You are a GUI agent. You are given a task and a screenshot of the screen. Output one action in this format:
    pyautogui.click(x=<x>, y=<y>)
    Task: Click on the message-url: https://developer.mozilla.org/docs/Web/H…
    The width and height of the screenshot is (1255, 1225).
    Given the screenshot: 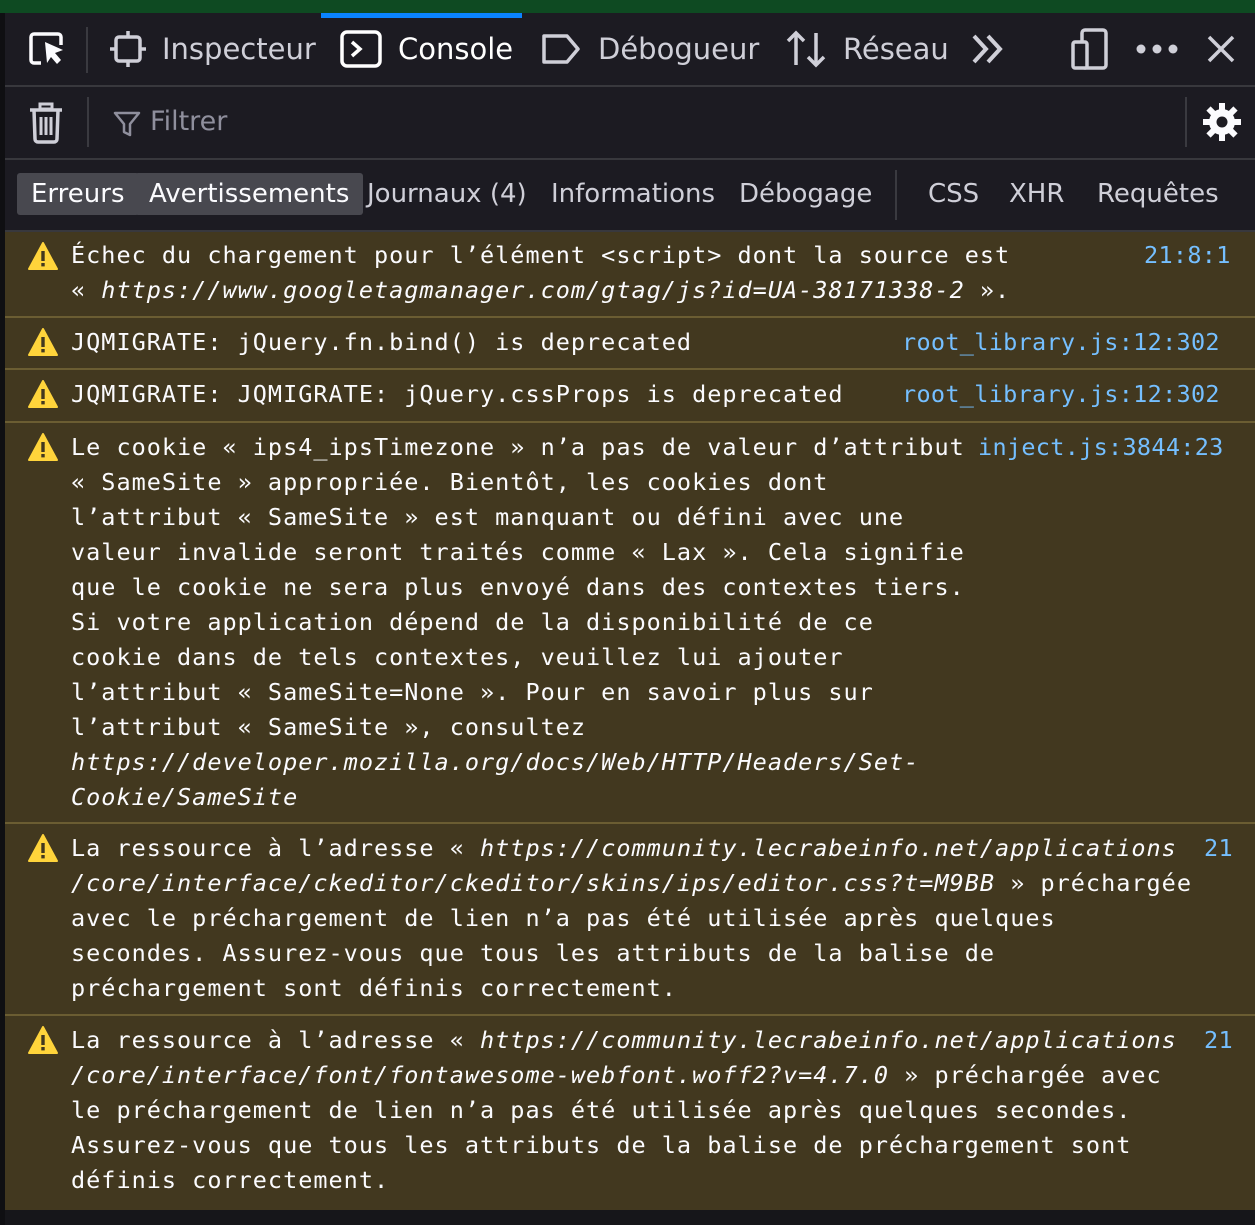 What is the action you would take?
    pyautogui.click(x=495, y=762)
    